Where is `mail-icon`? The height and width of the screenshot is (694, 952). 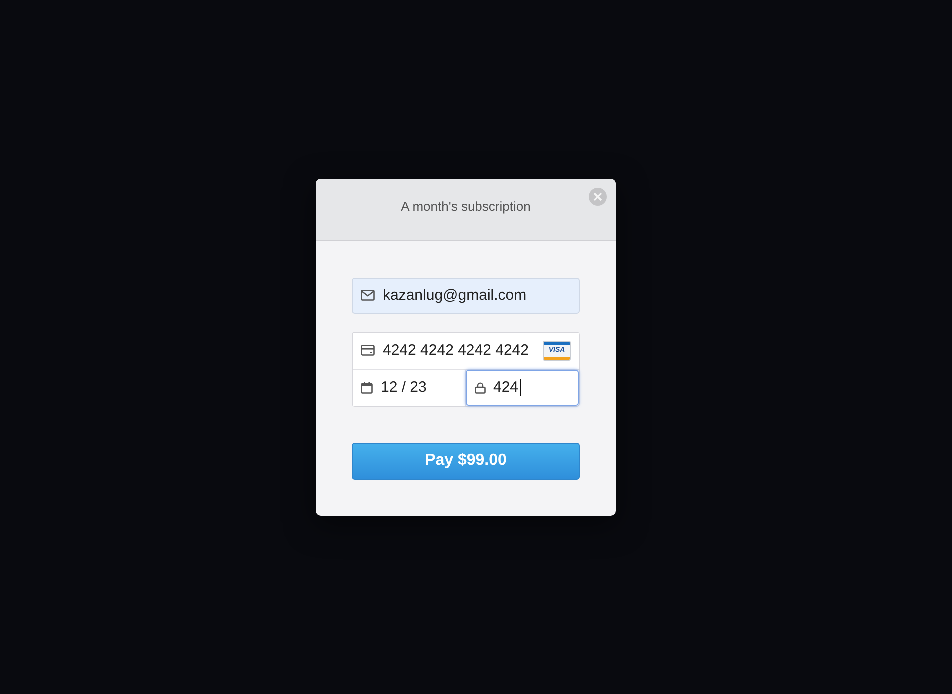 mail-icon is located at coordinates (368, 295).